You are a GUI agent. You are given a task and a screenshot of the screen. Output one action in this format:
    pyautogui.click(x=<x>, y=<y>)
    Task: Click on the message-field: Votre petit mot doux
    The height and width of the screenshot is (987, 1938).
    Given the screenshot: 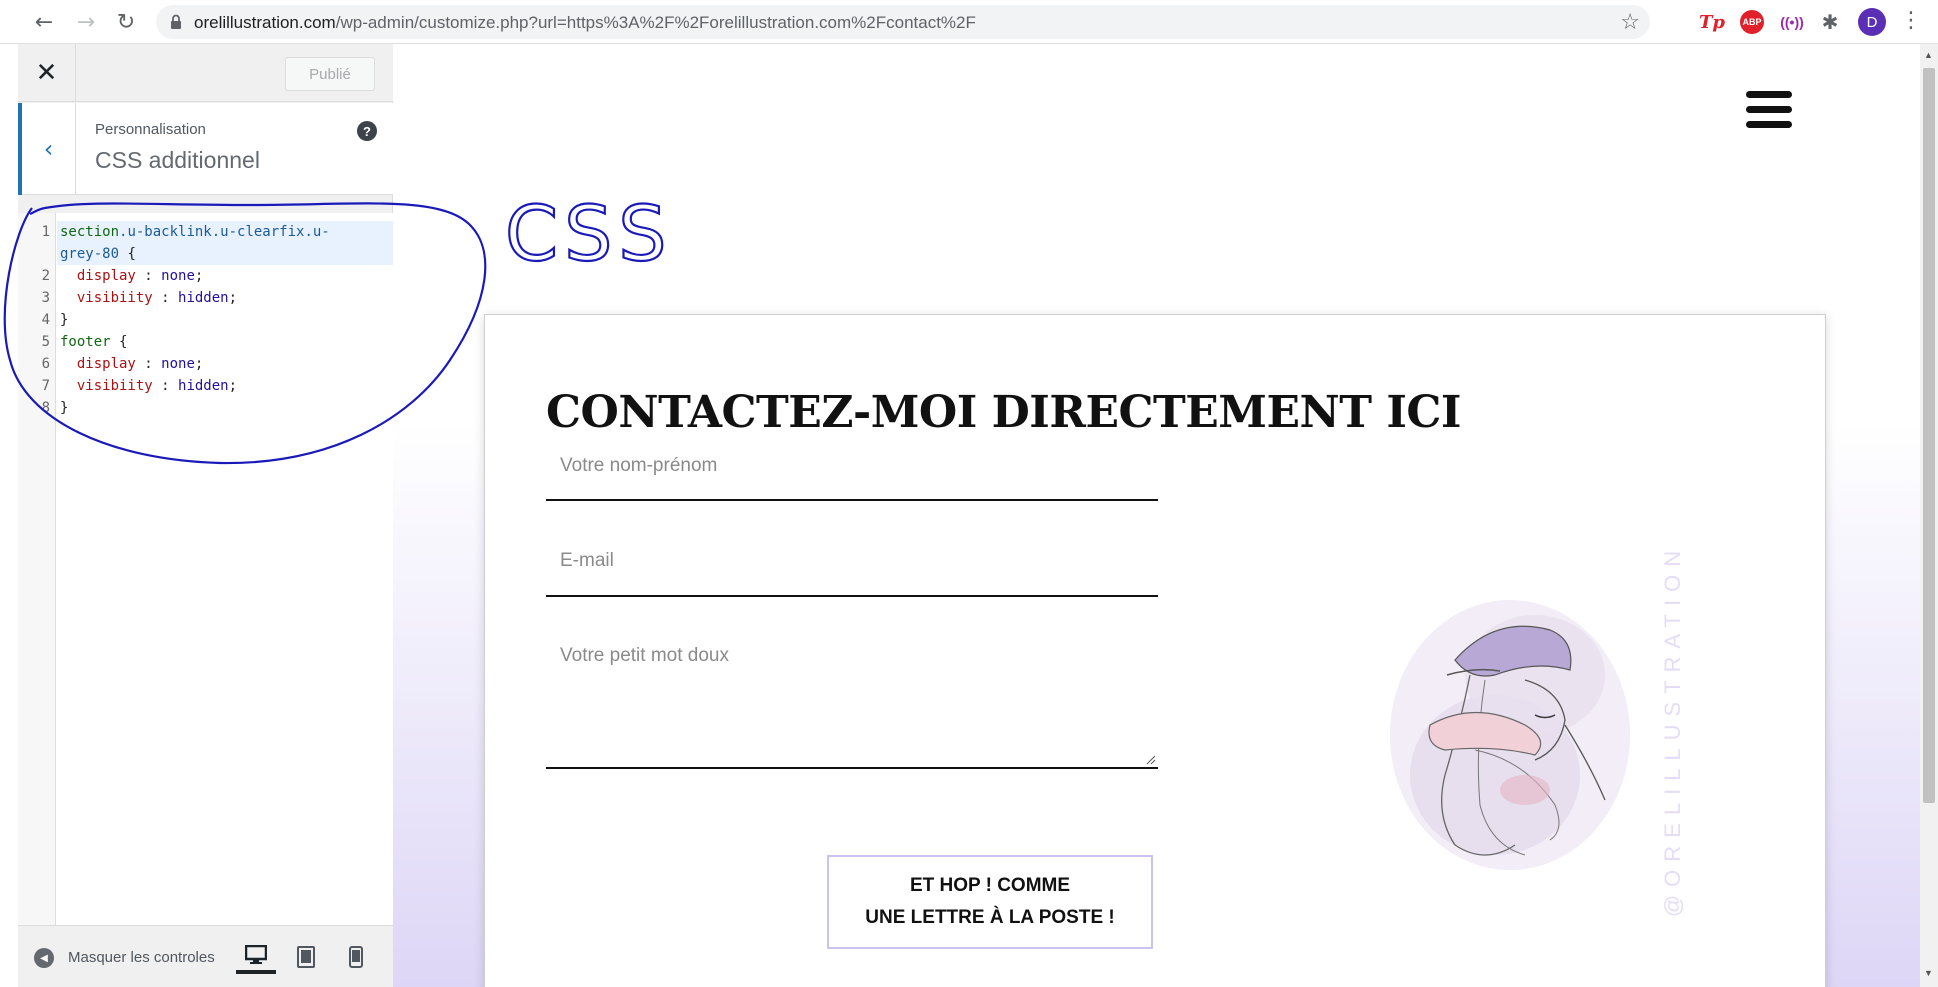 What is the action you would take?
    pyautogui.click(x=852, y=701)
    